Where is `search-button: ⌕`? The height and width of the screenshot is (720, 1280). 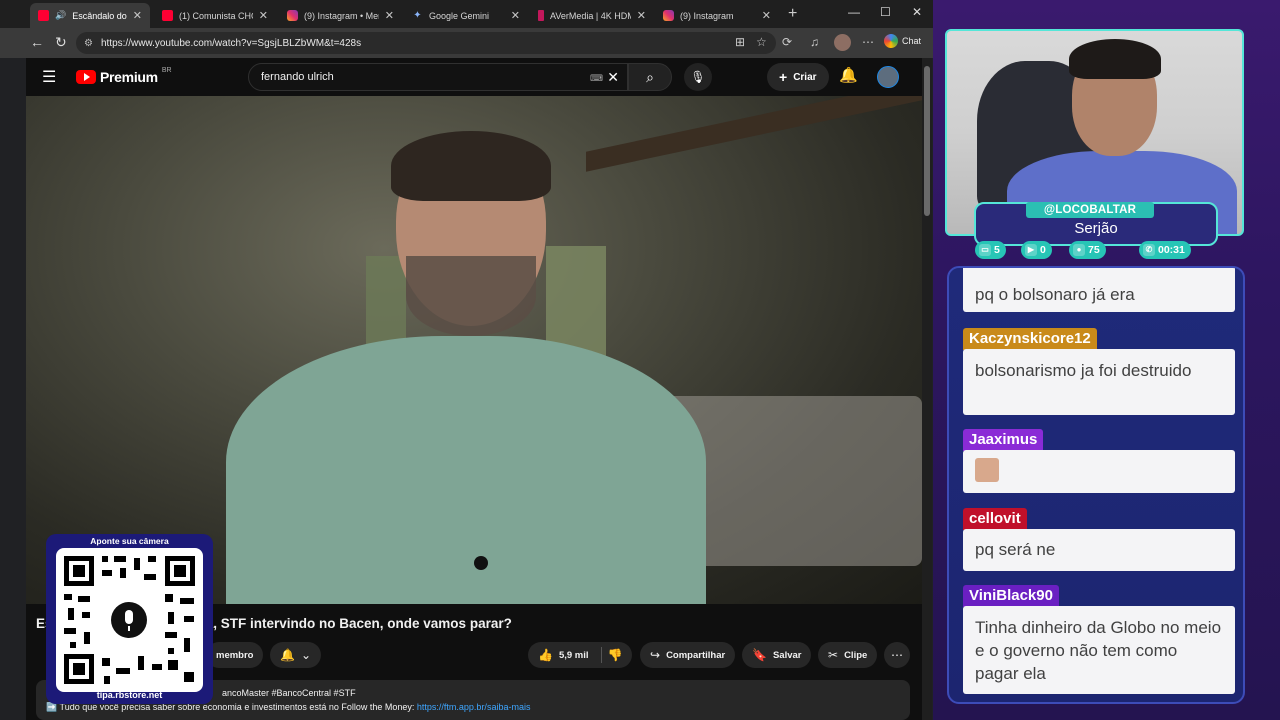 search-button: ⌕ is located at coordinates (650, 77).